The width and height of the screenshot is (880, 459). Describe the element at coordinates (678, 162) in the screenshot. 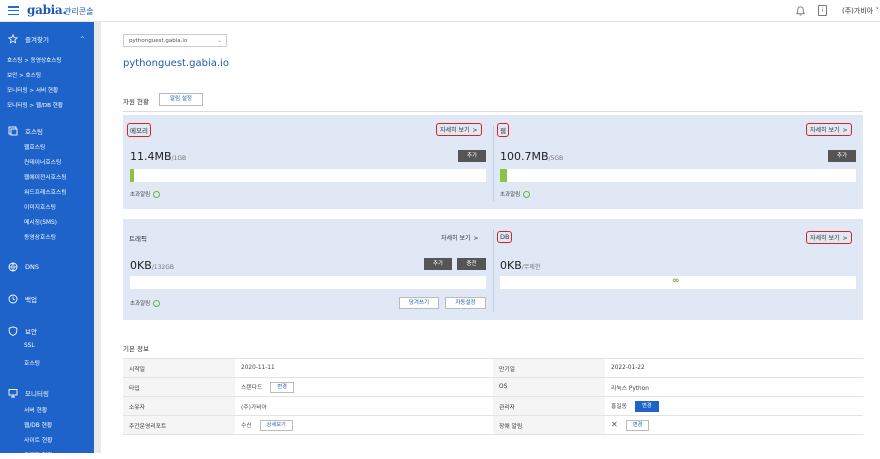

I see `web-card: 웹 자세히 보기 > 100.7MB/5GB 추가 초과알림` at that location.